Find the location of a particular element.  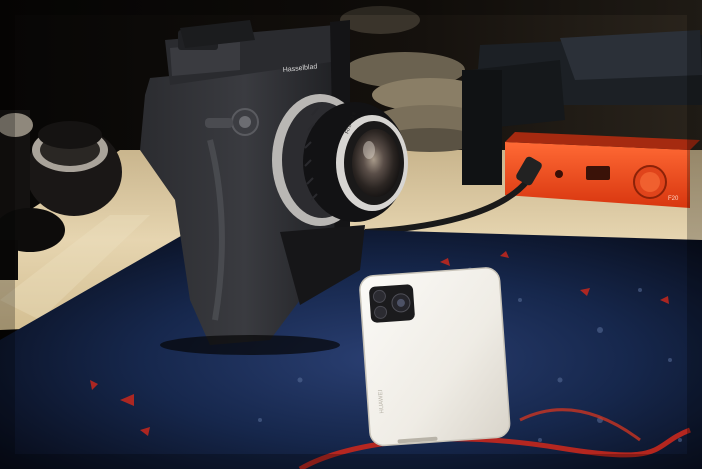

smartphone: HUAWEI is located at coordinates (435, 357).